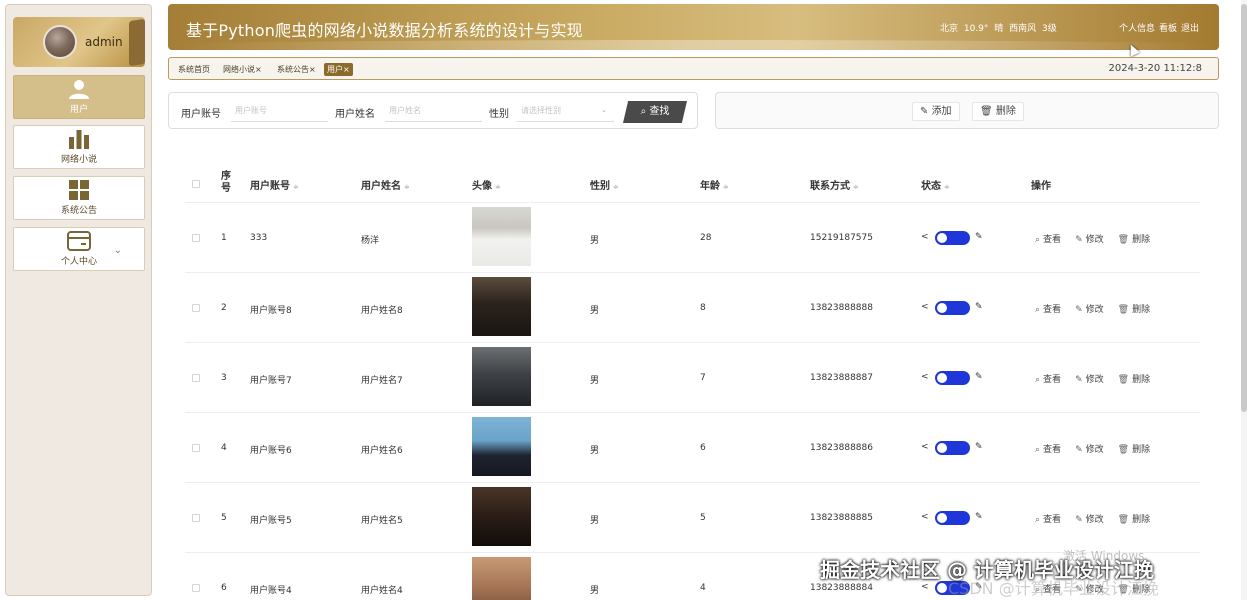 This screenshot has width=1249, height=600. I want to click on sidebar-item-users: 用户, so click(79, 97).